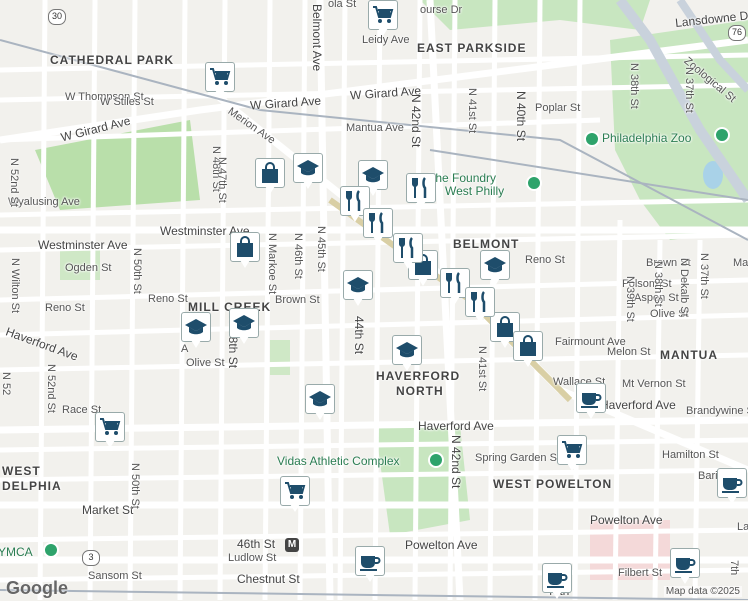  Describe the element at coordinates (115, 576) in the screenshot. I see `street-label: Sansom St` at that location.